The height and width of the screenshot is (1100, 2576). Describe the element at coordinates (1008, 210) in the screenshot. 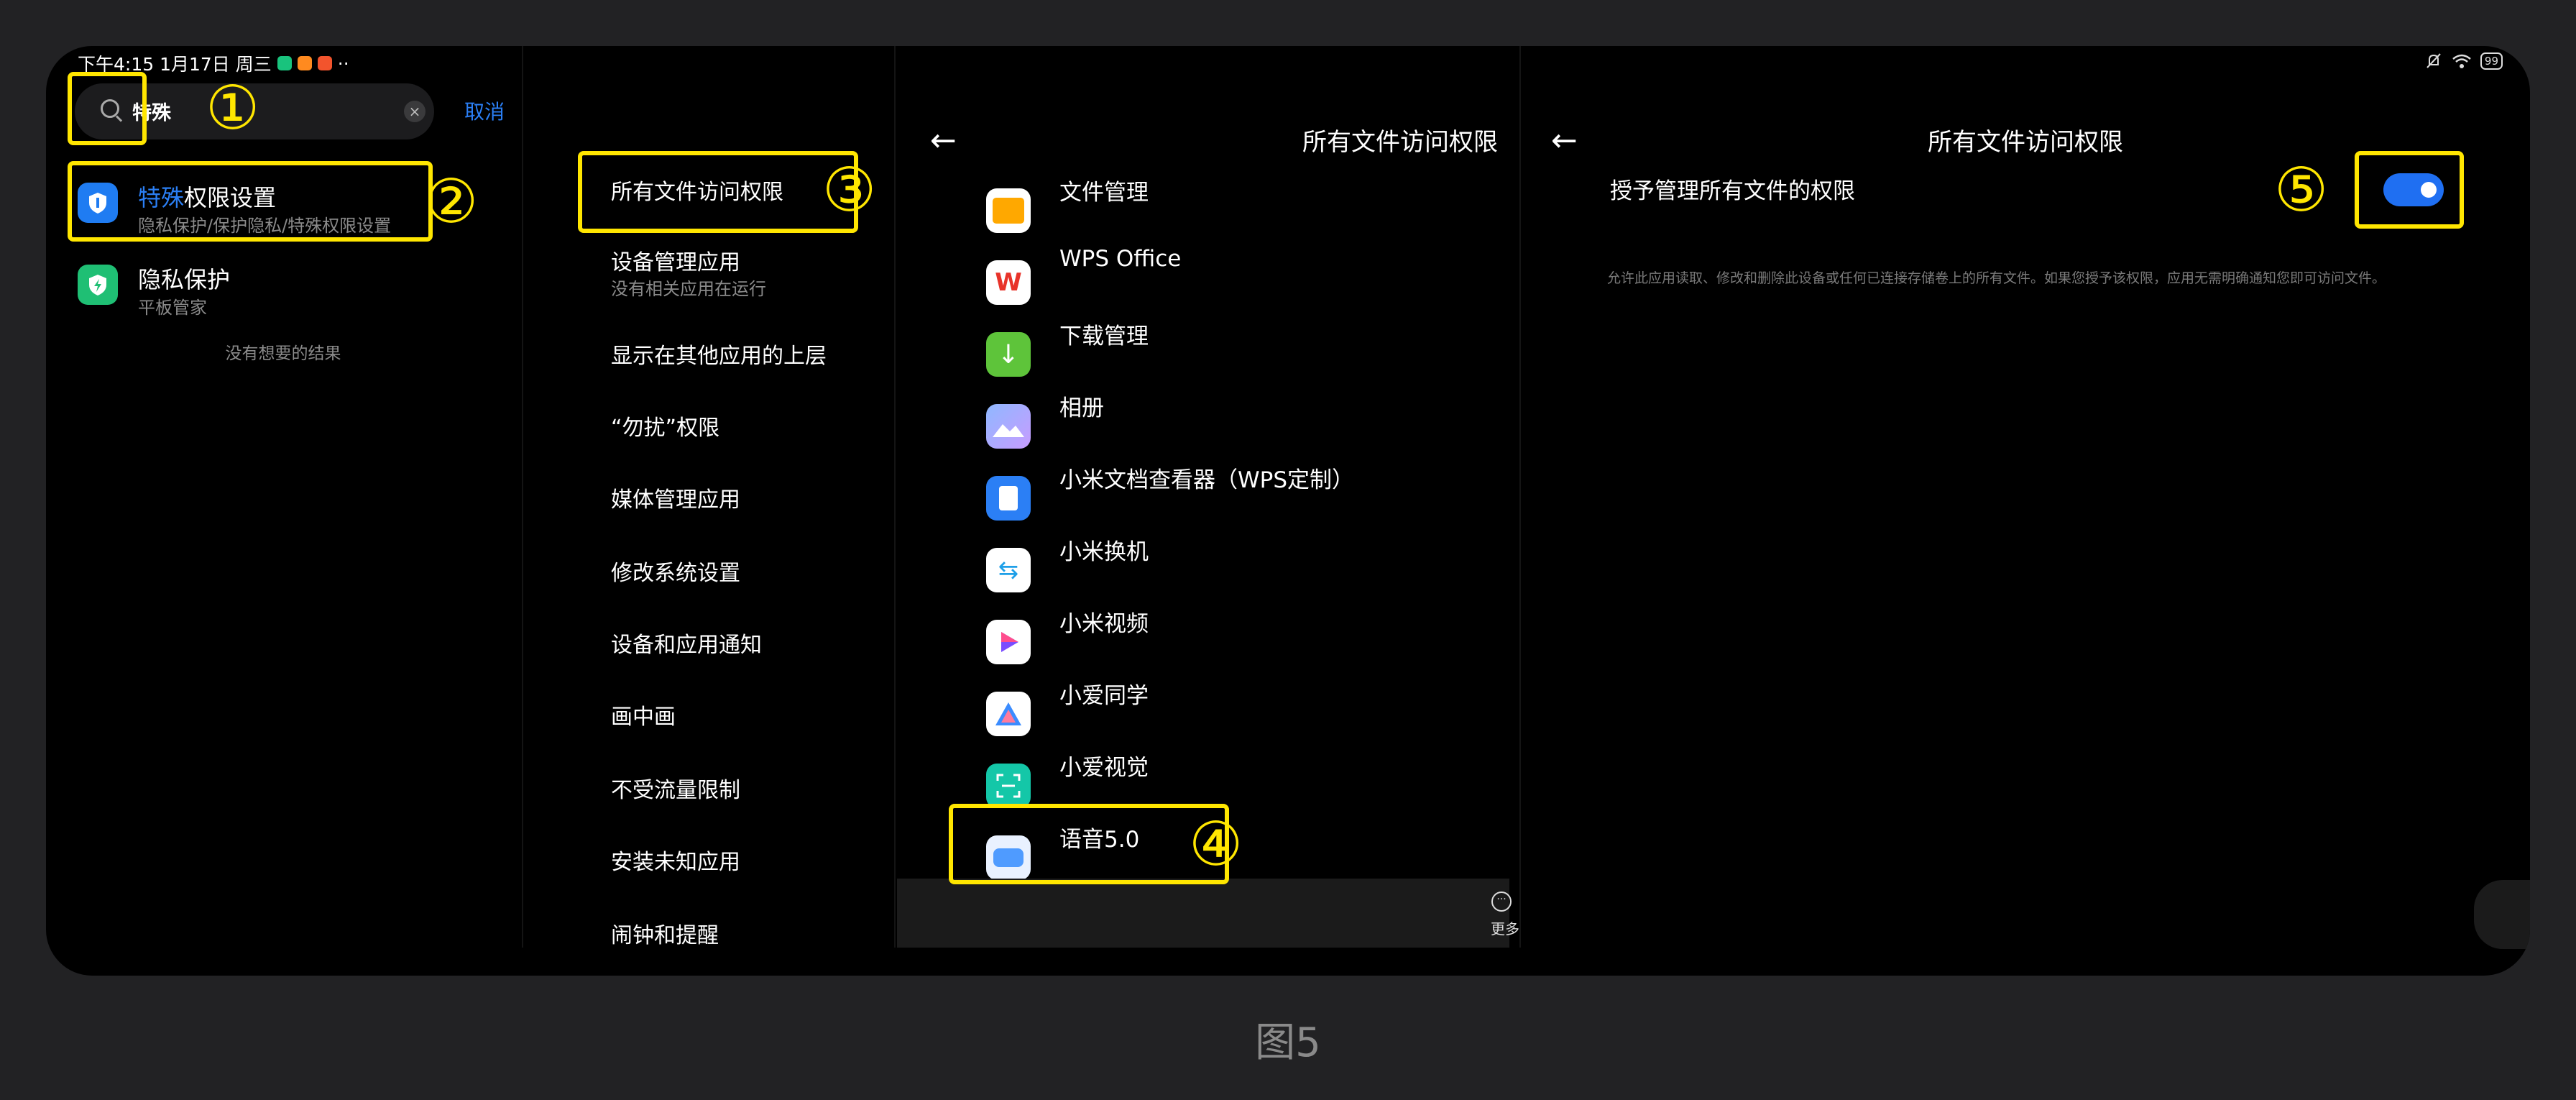

I see `file-manager-icon` at that location.